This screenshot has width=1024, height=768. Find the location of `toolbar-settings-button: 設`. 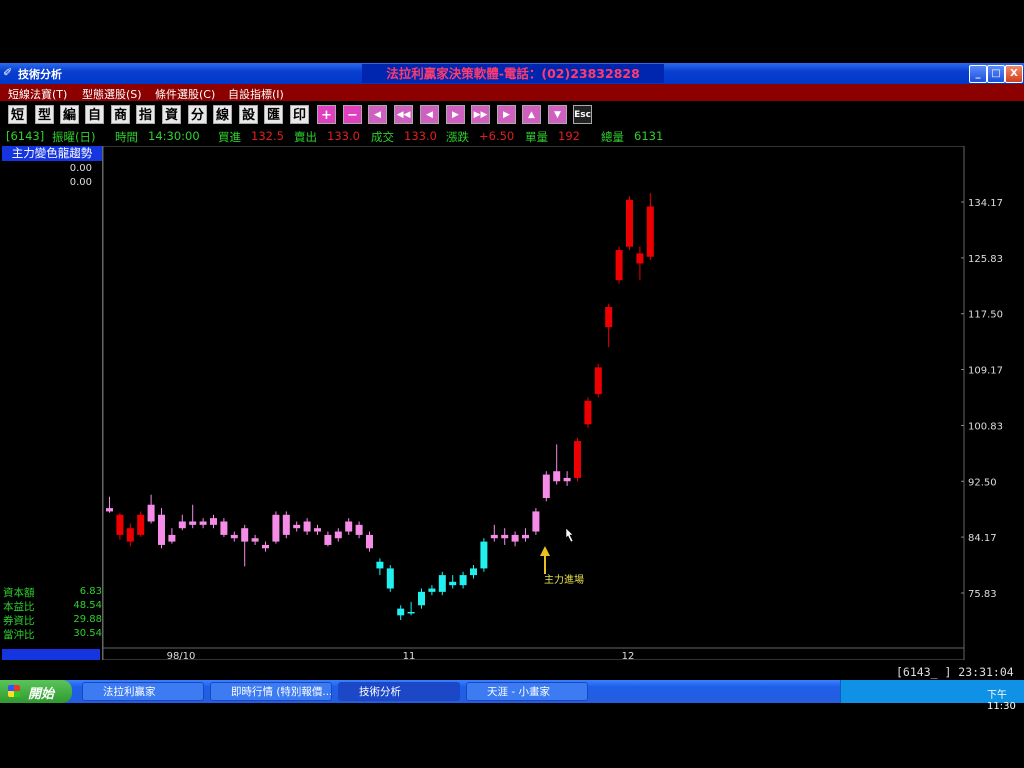

toolbar-settings-button: 設 is located at coordinates (248, 114).